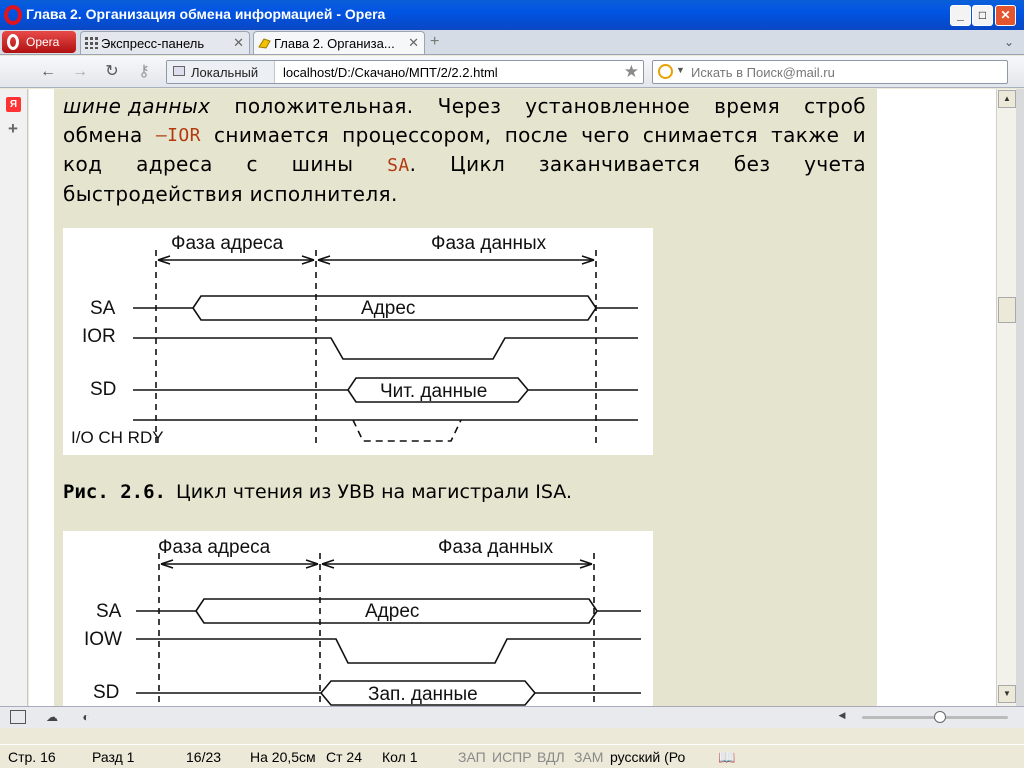 Image resolution: width=1024 pixels, height=768 pixels. I want to click on opera-icon, so click(13, 42).